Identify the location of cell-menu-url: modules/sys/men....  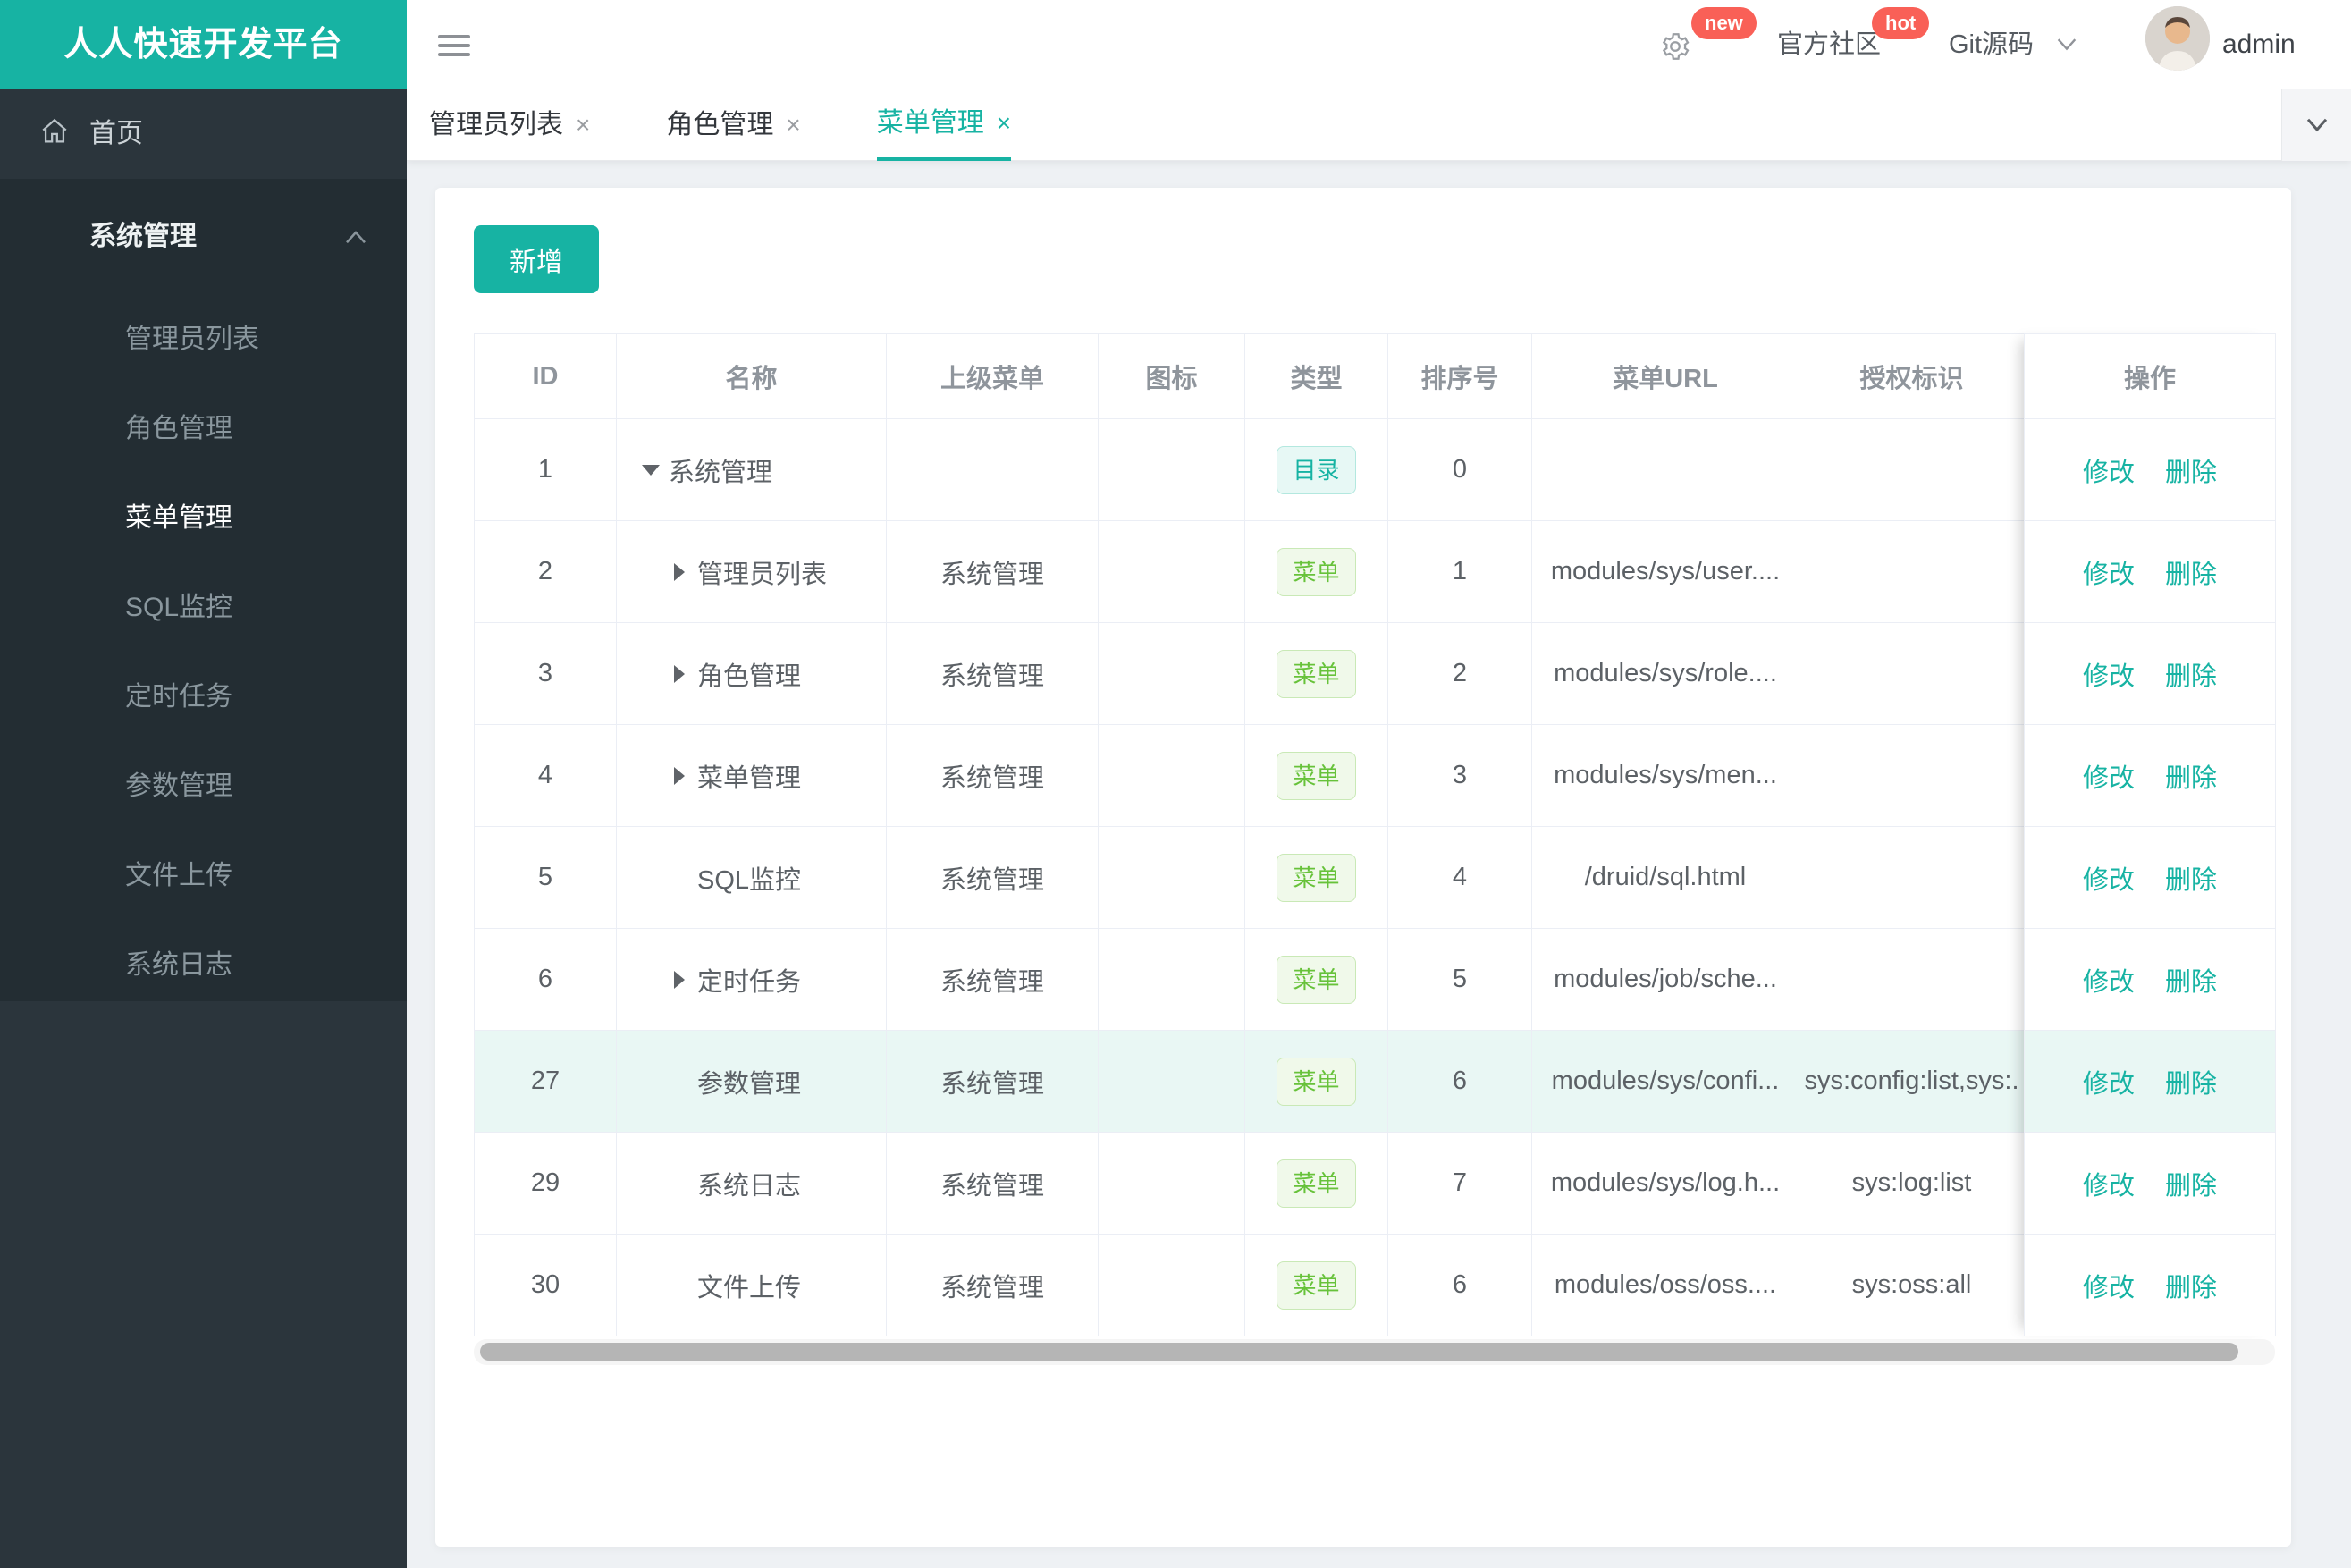
(1665, 775).